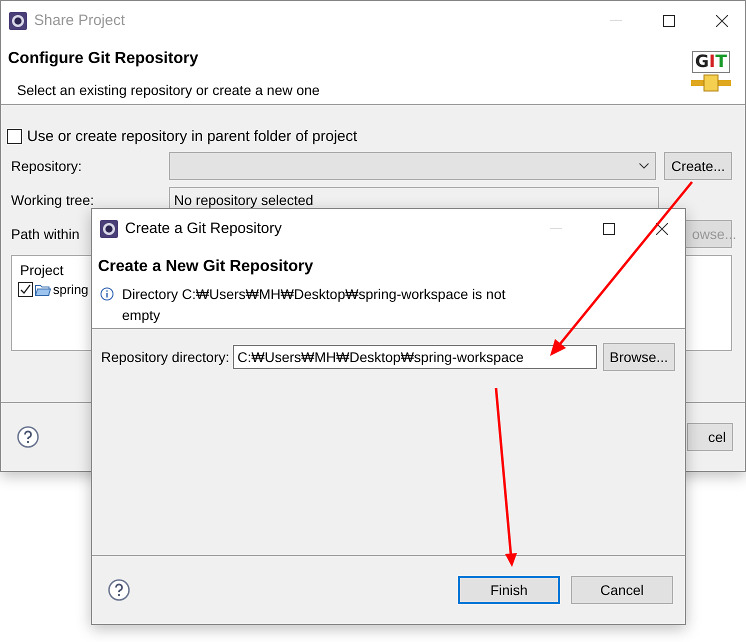 The width and height of the screenshot is (746, 642). Describe the element at coordinates (415, 357) in the screenshot. I see `directory-input: C:₩Users₩MH₩Desktop₩spring-workspace` at that location.